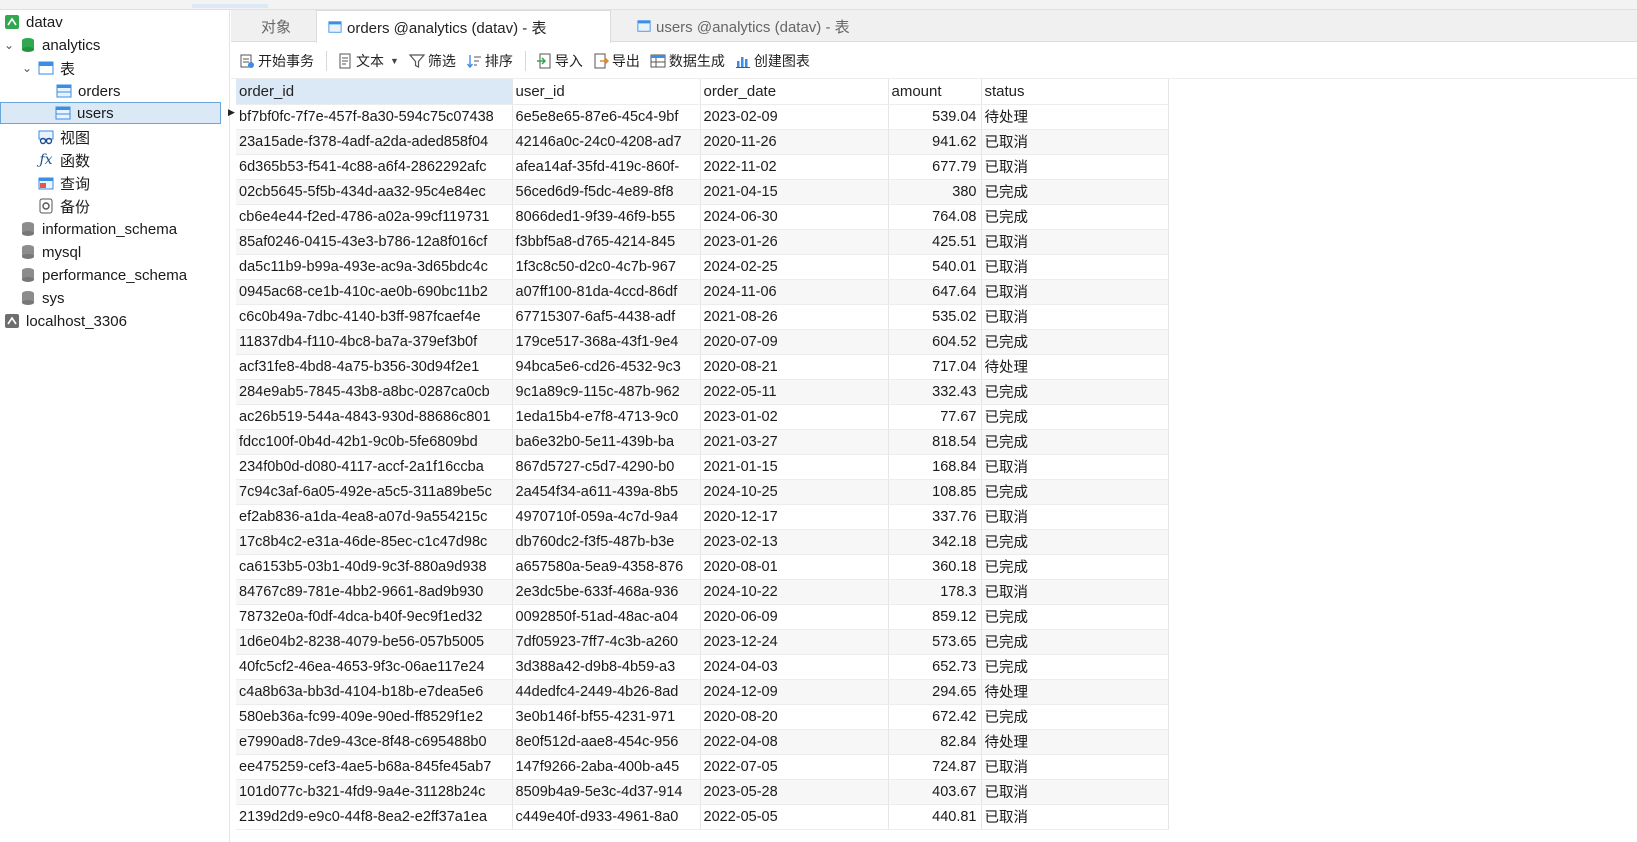 This screenshot has height=842, width=1637. I want to click on cell-order-id: 101d077c-b321-4fd9-9a4e-31128b24c, so click(374, 792).